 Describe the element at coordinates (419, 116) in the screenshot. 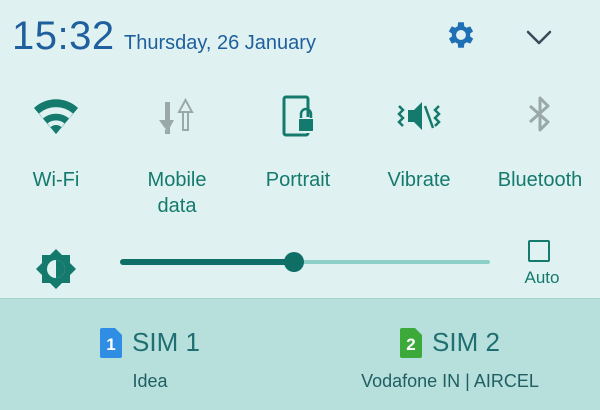

I see `vibrate-icon` at that location.